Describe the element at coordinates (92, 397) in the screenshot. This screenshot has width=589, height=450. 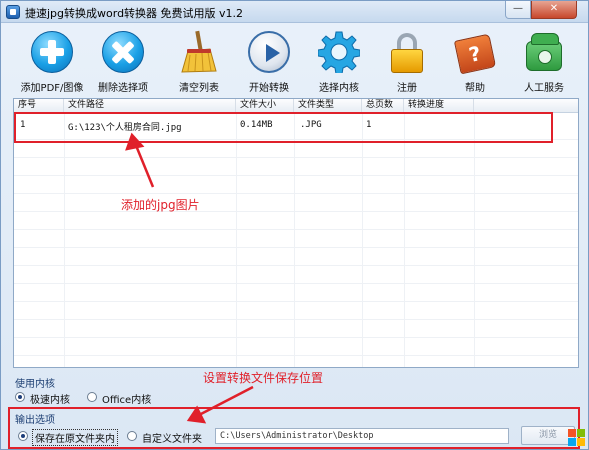
I see `engine-office-radio` at that location.